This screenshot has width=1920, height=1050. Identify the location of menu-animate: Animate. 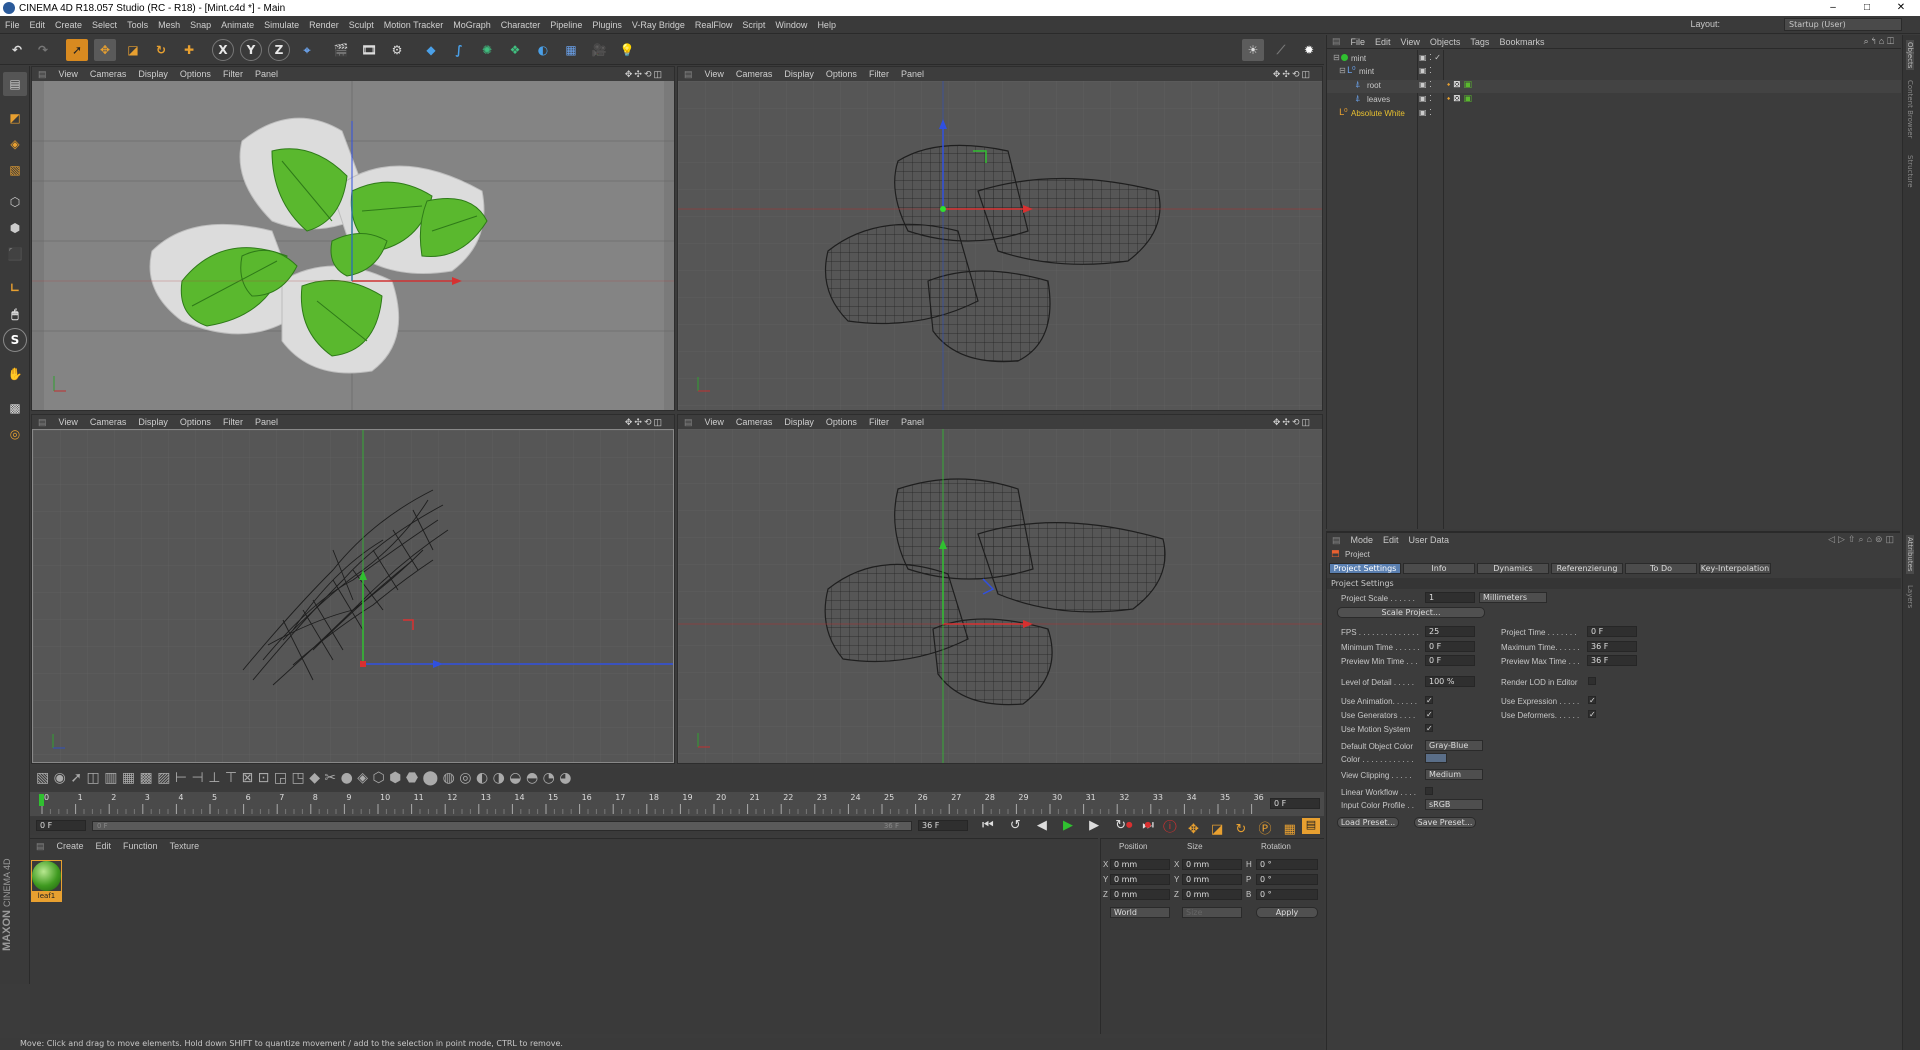
(237, 25).